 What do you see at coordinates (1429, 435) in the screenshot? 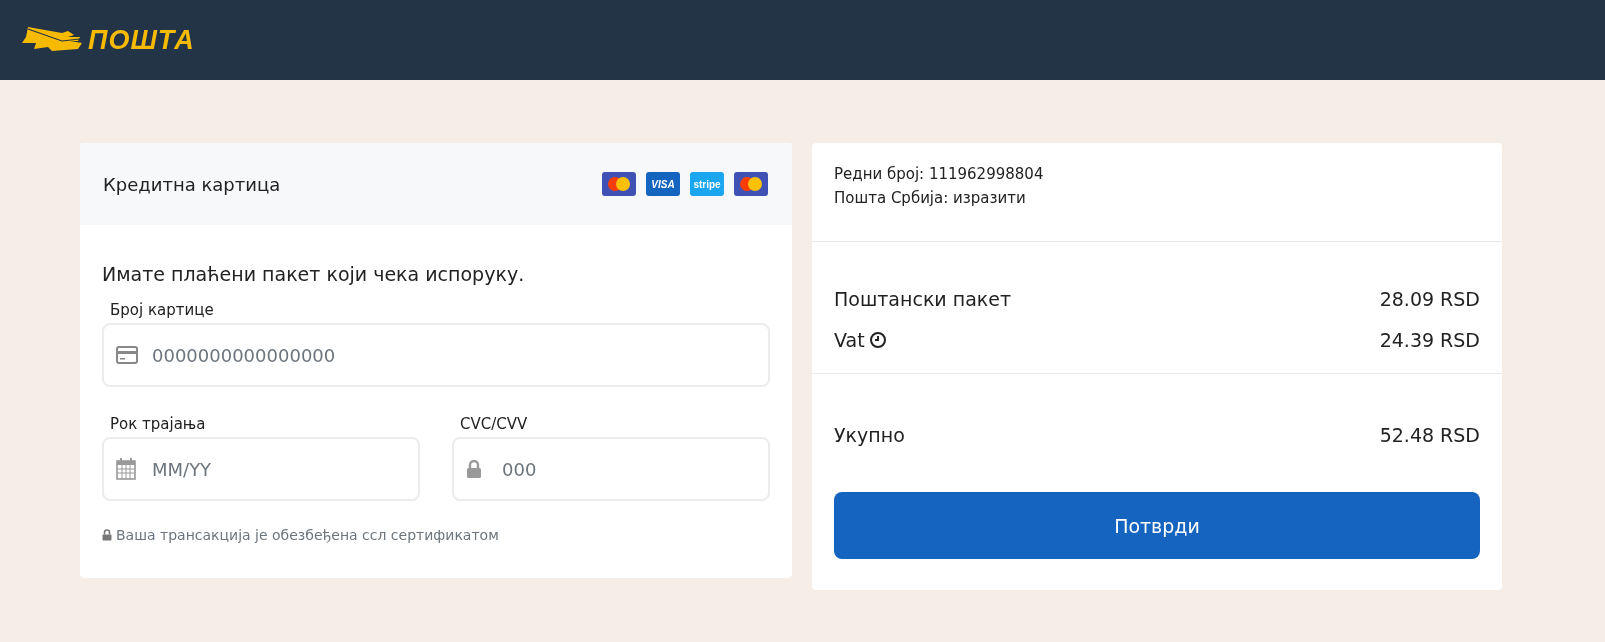
I see `total-amount: 52.48 RSD` at bounding box center [1429, 435].